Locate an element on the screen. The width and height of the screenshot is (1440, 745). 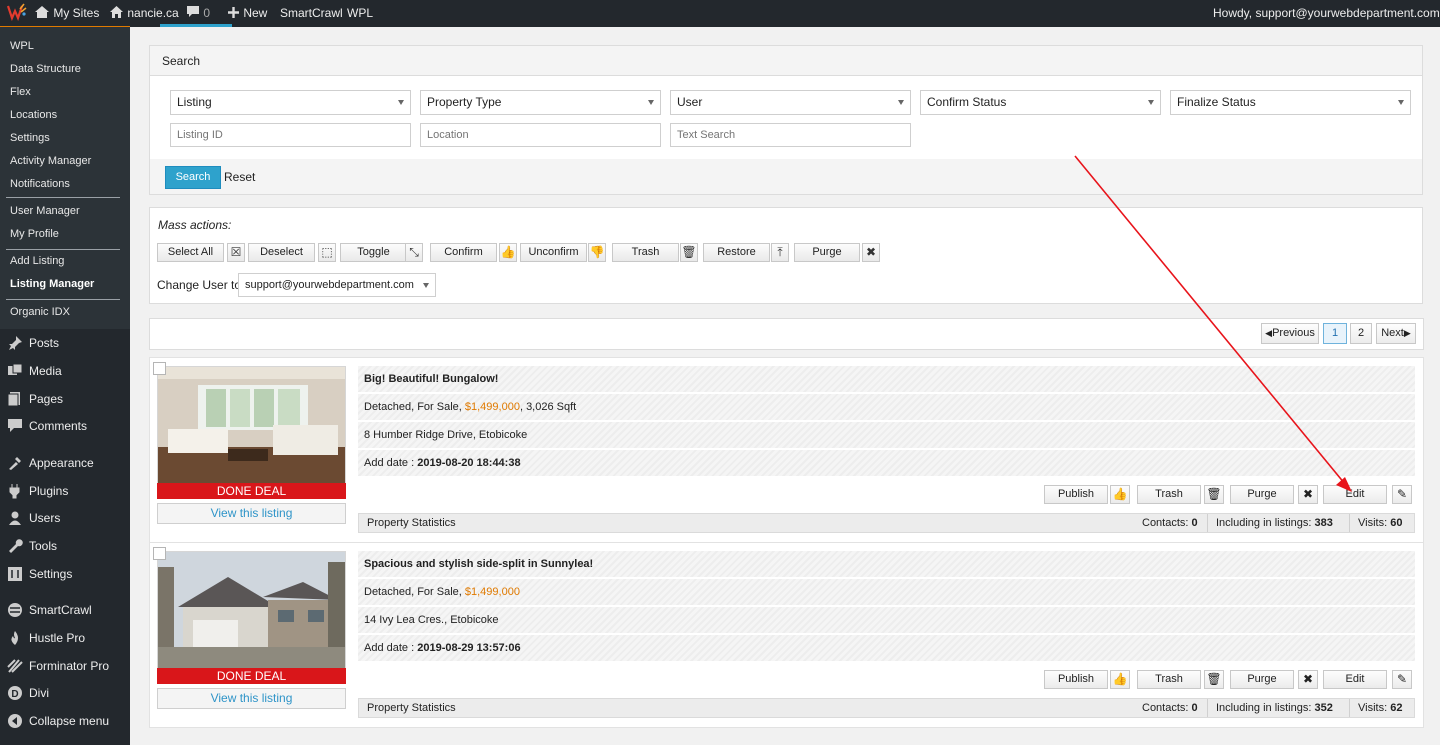
page-1-button: 1 is located at coordinates (1335, 333).